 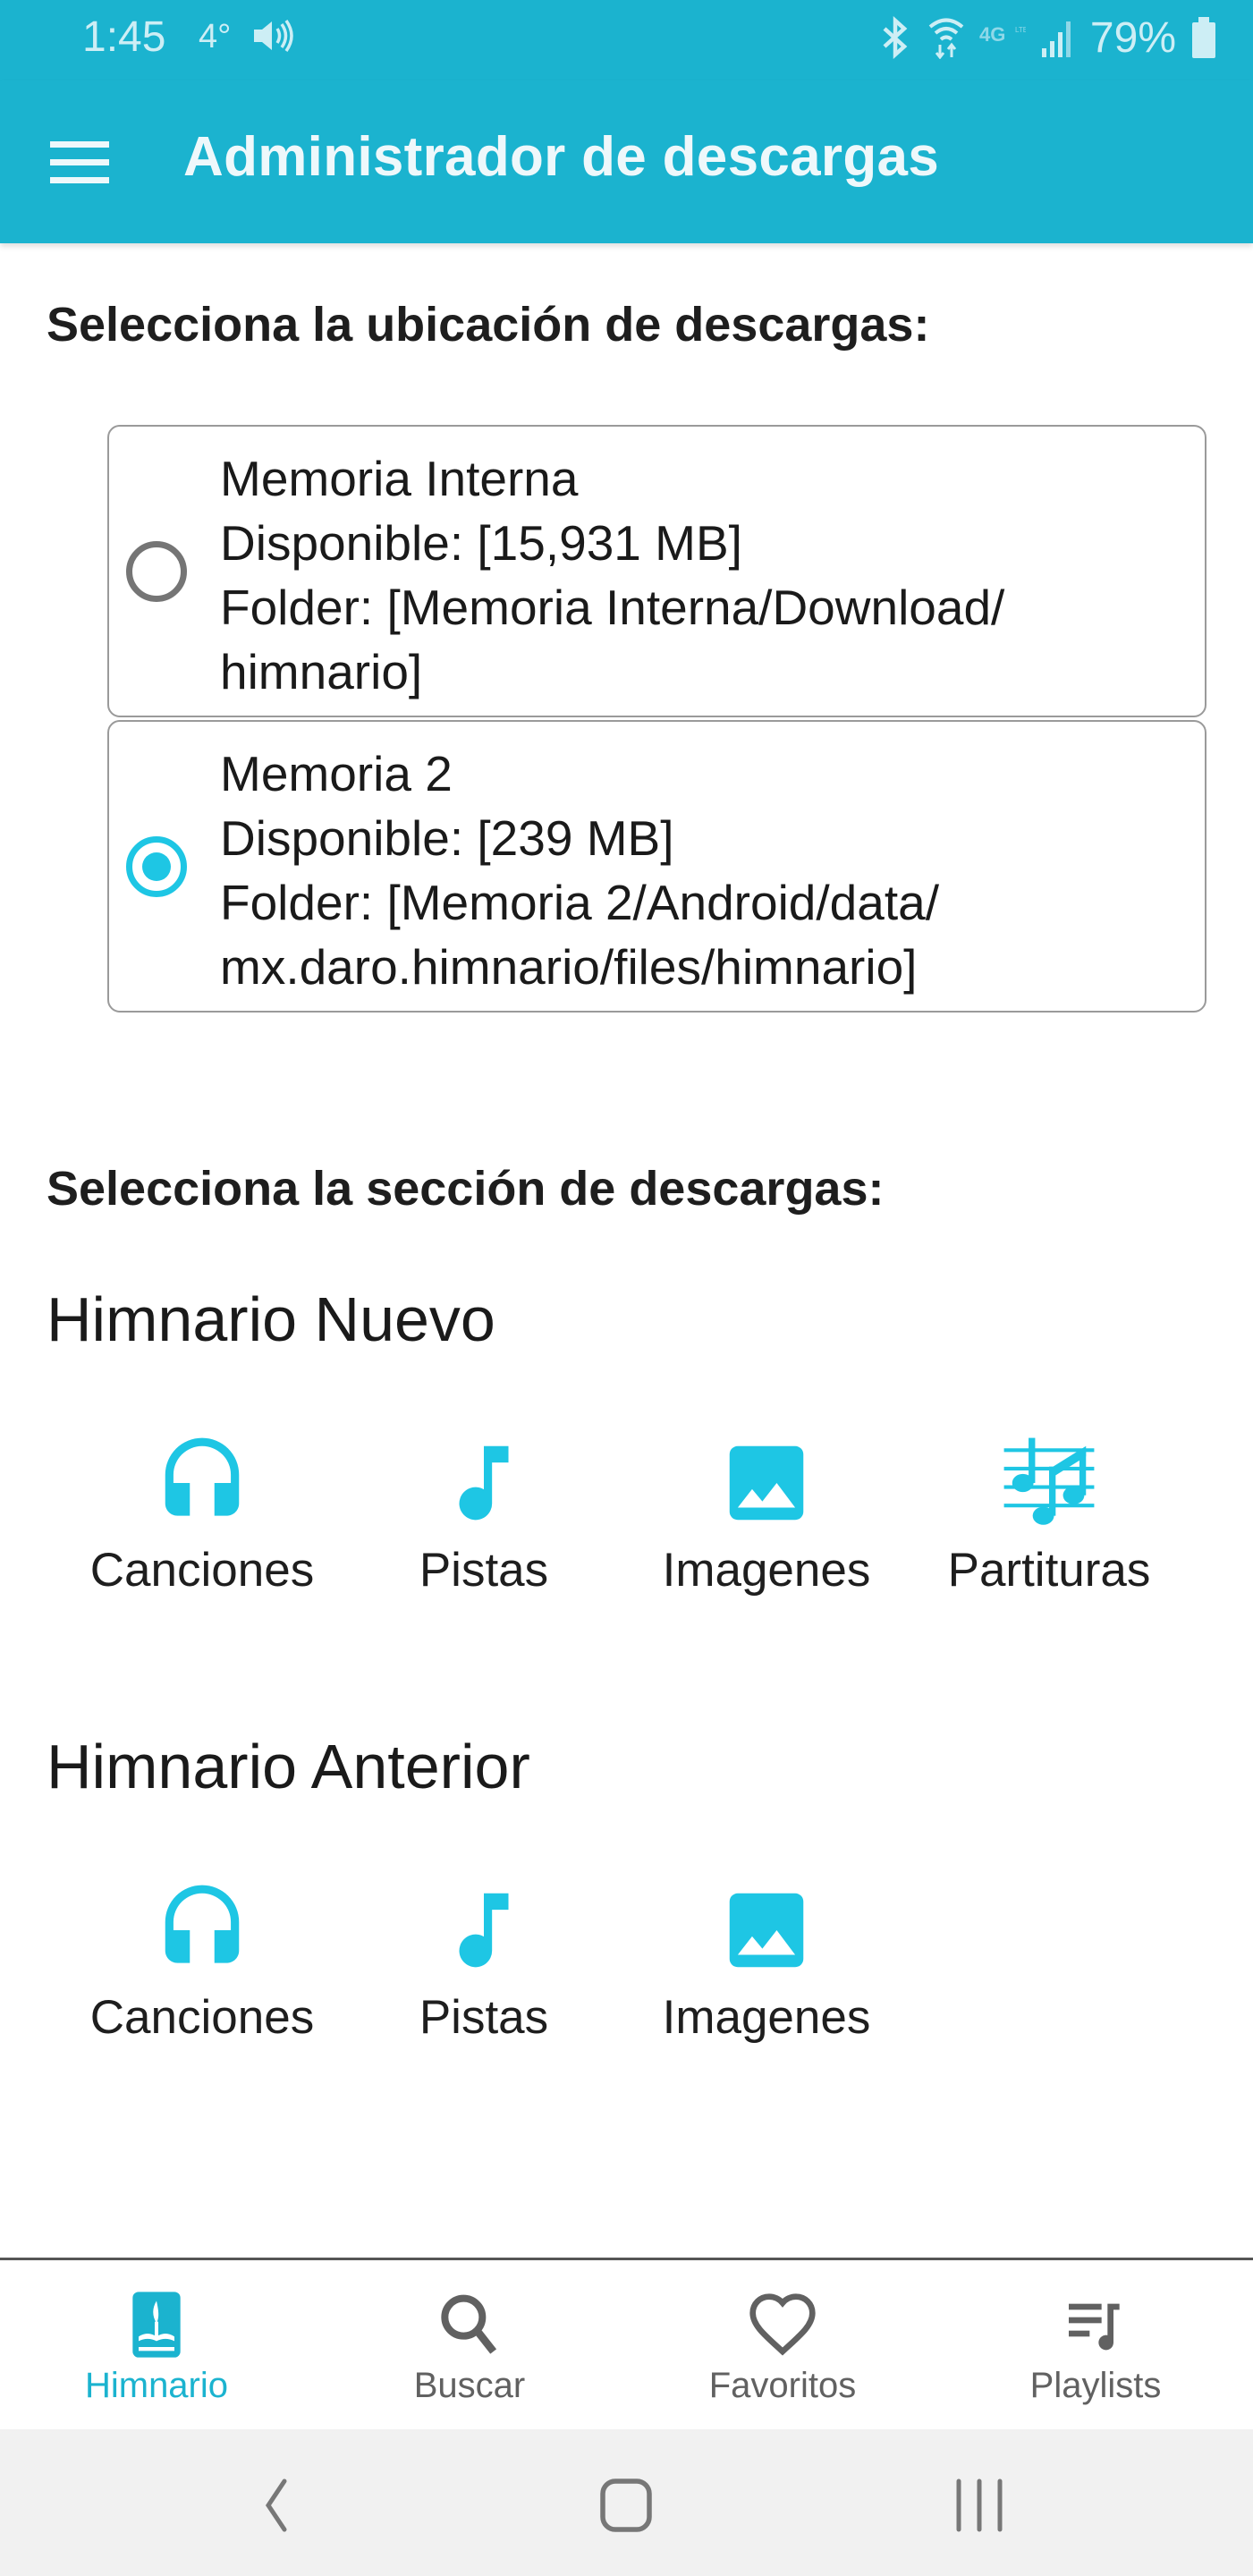 What do you see at coordinates (124, 37) in the screenshot?
I see `status-time: 1:45` at bounding box center [124, 37].